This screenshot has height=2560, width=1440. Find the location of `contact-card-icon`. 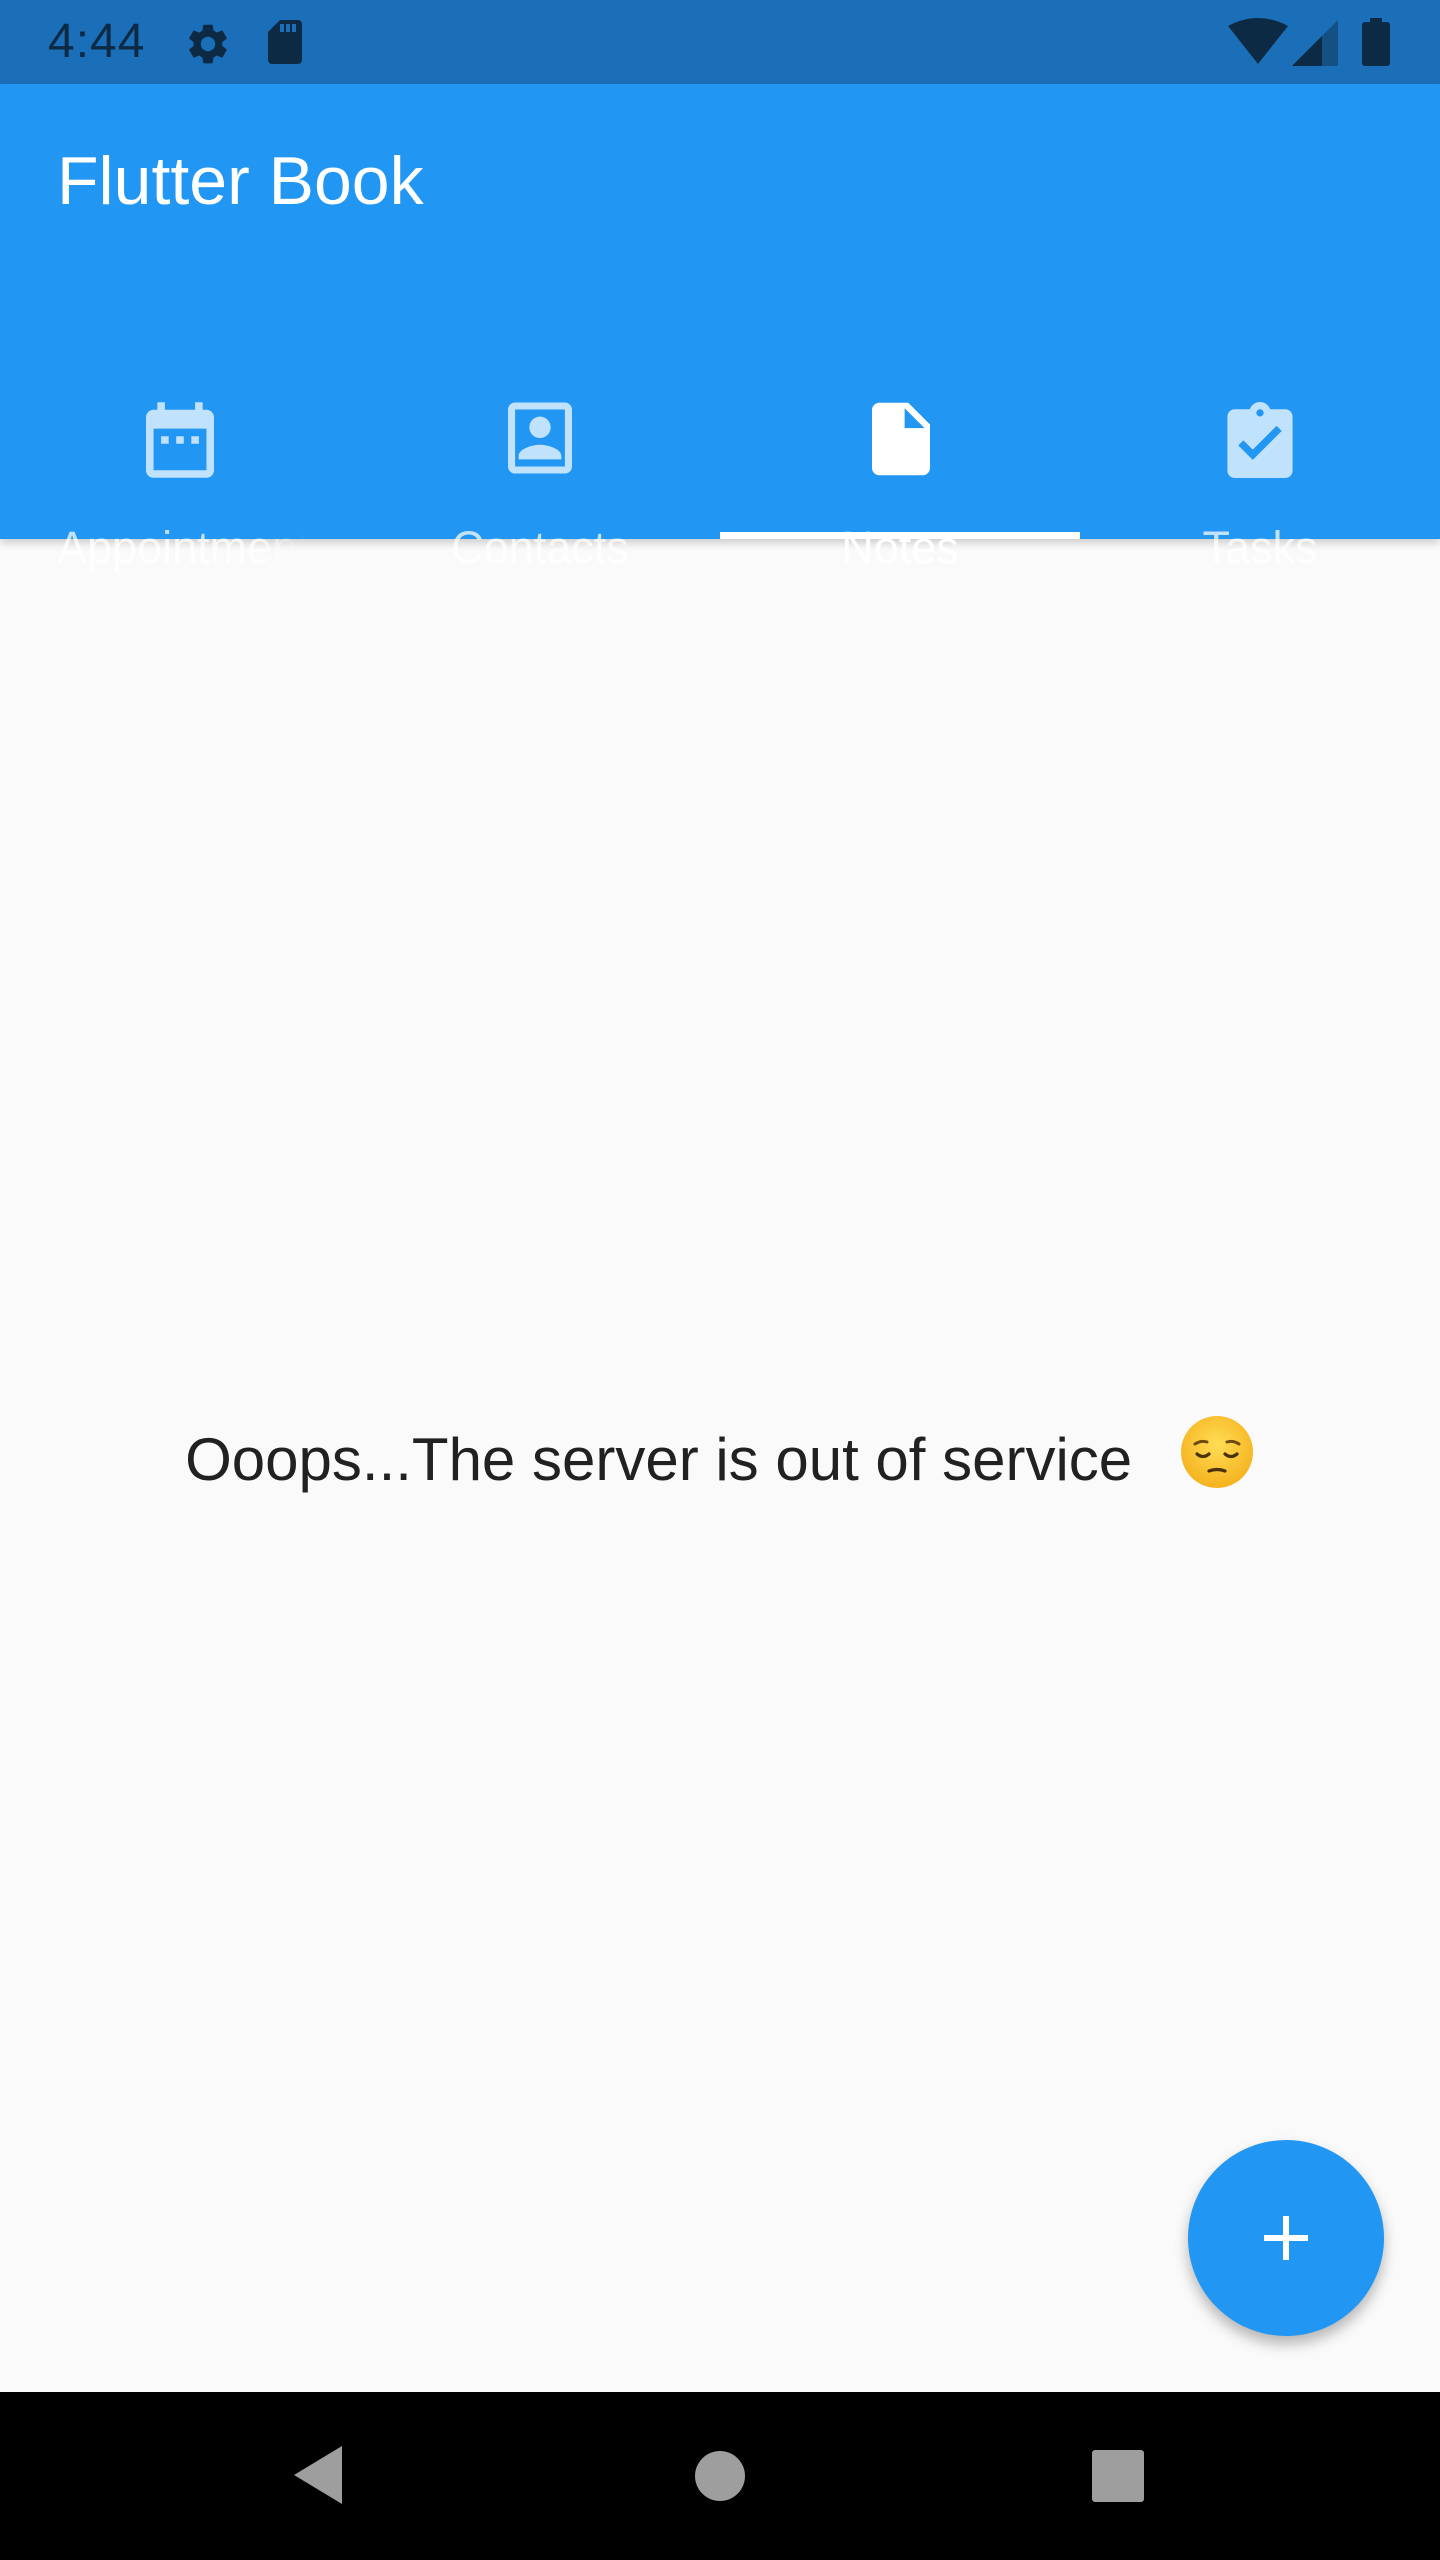

contact-card-icon is located at coordinates (540, 440).